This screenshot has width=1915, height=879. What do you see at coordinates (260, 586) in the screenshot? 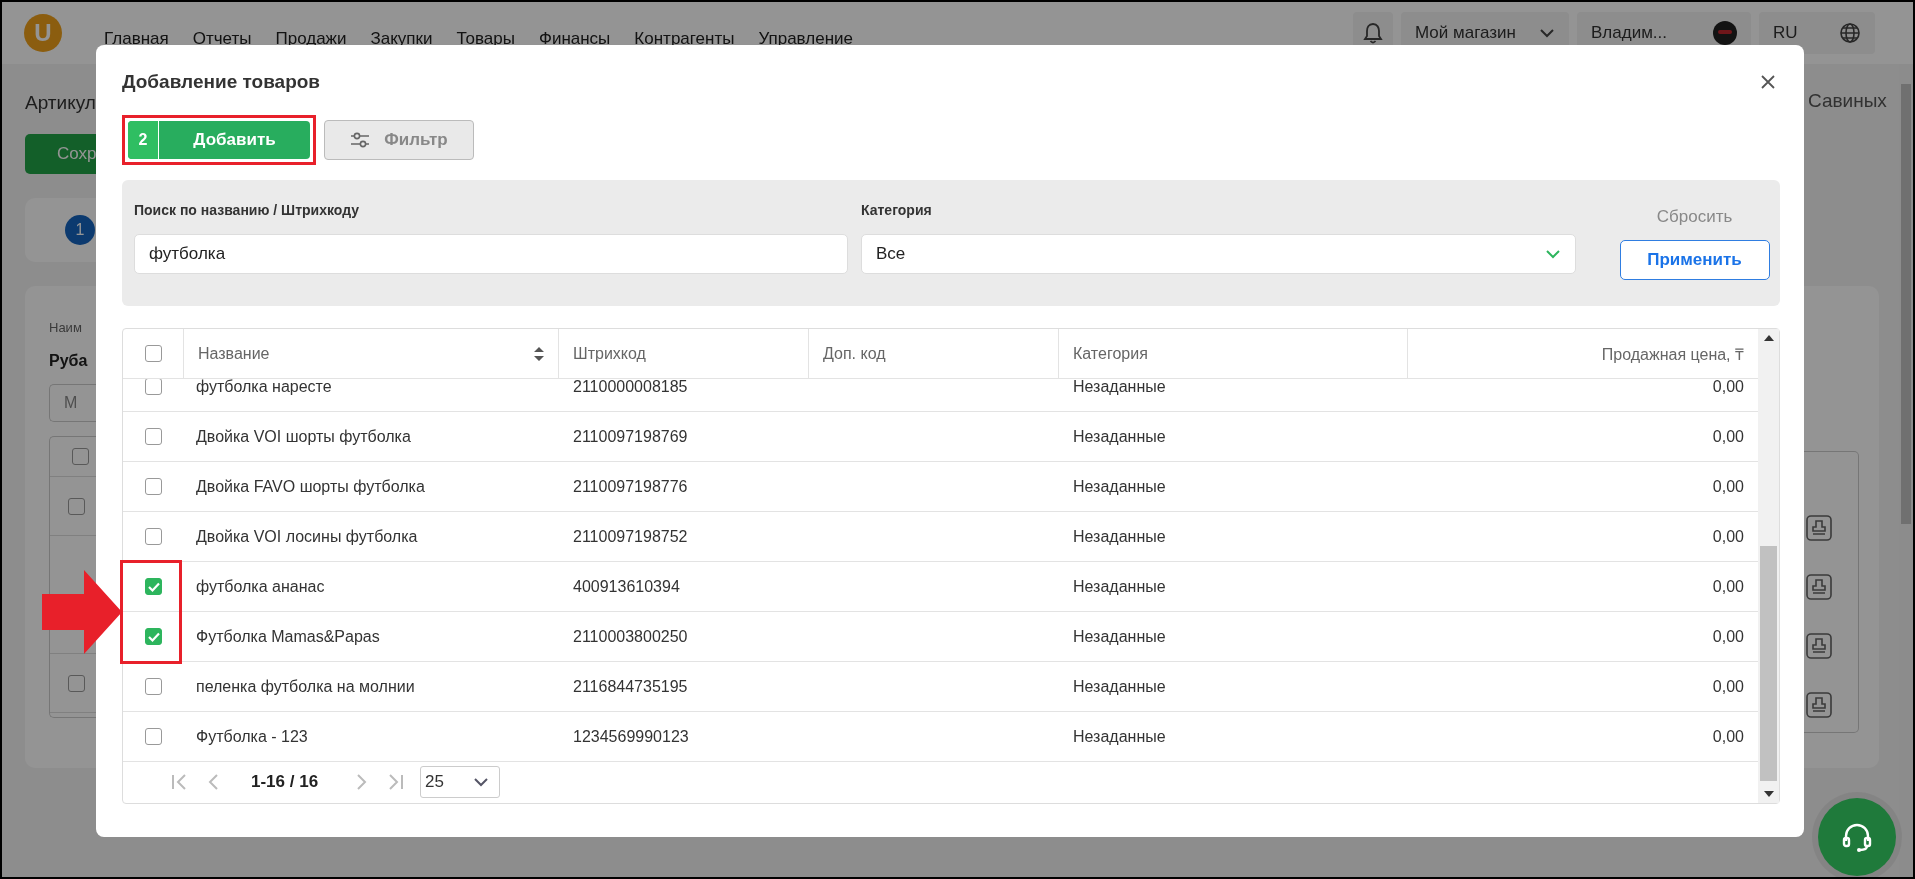
I see `table-cell-text: футболка ананас` at bounding box center [260, 586].